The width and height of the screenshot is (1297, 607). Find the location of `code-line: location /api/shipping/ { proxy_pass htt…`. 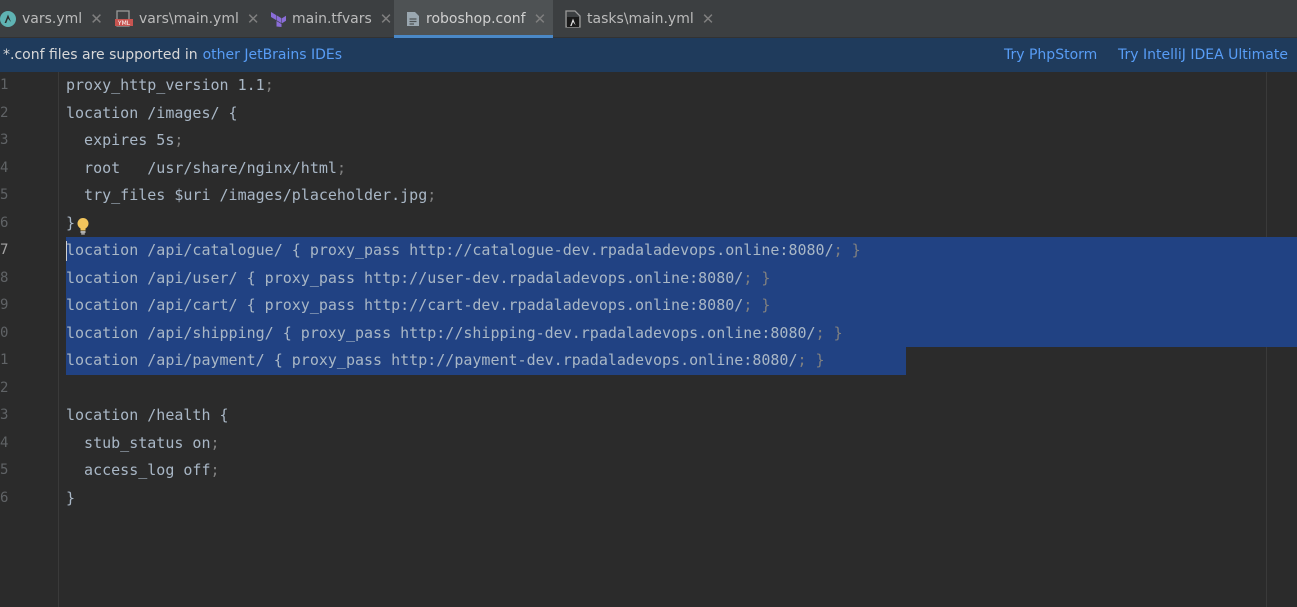

code-line: location /api/shipping/ { proxy_pass htt… is located at coordinates (454, 334).